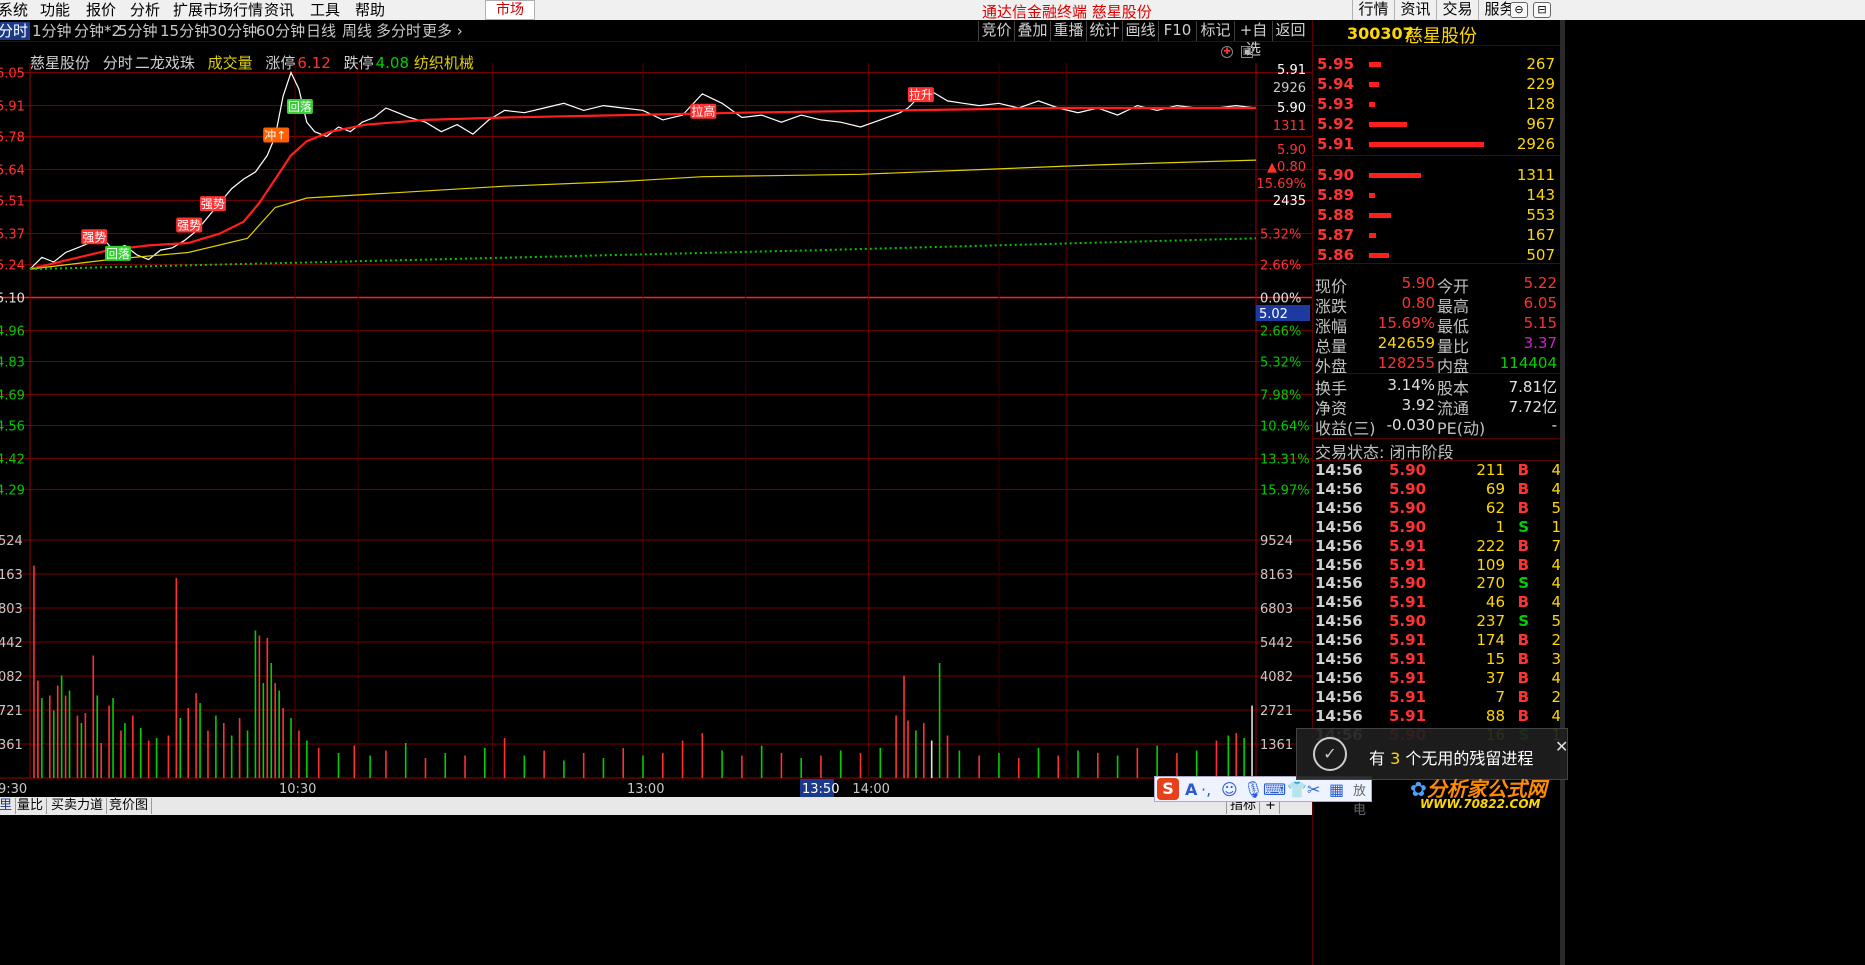 This screenshot has height=965, width=1865. What do you see at coordinates (52, 31) in the screenshot?
I see `tab-1min: 1分钟` at bounding box center [52, 31].